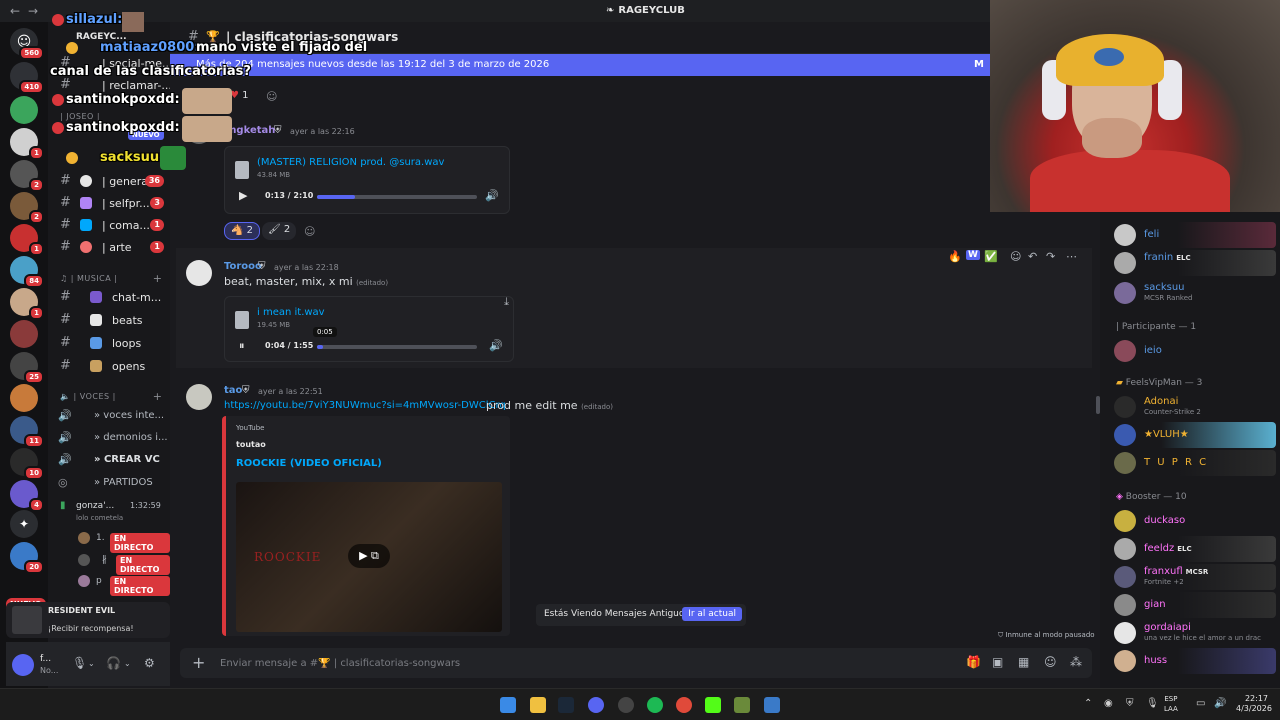 The height and width of the screenshot is (720, 1280). What do you see at coordinates (243, 266) in the screenshot?
I see `message-author: Torooo` at bounding box center [243, 266].